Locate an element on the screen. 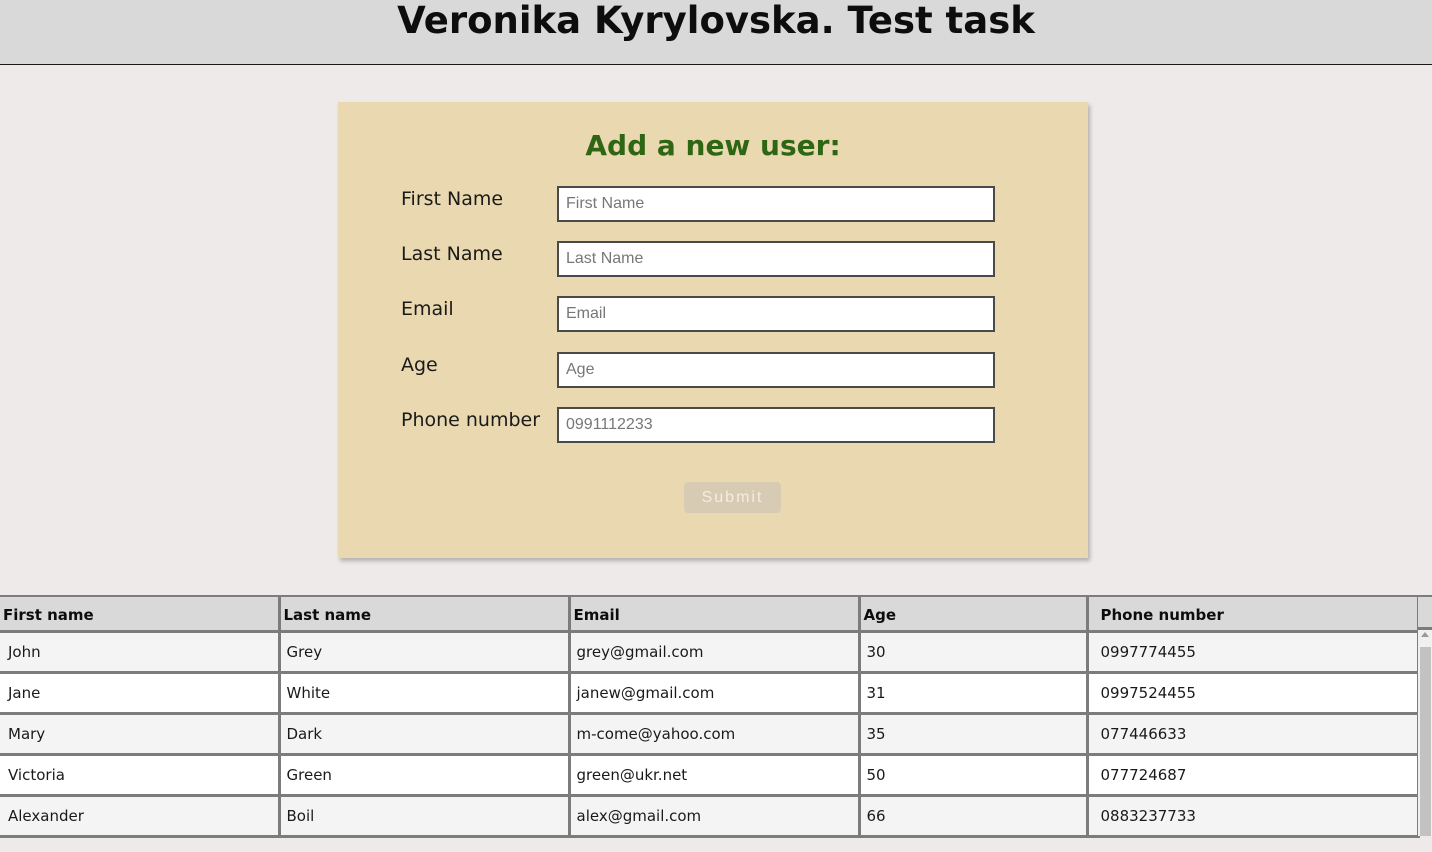  cell-age: 30 is located at coordinates (973, 651).